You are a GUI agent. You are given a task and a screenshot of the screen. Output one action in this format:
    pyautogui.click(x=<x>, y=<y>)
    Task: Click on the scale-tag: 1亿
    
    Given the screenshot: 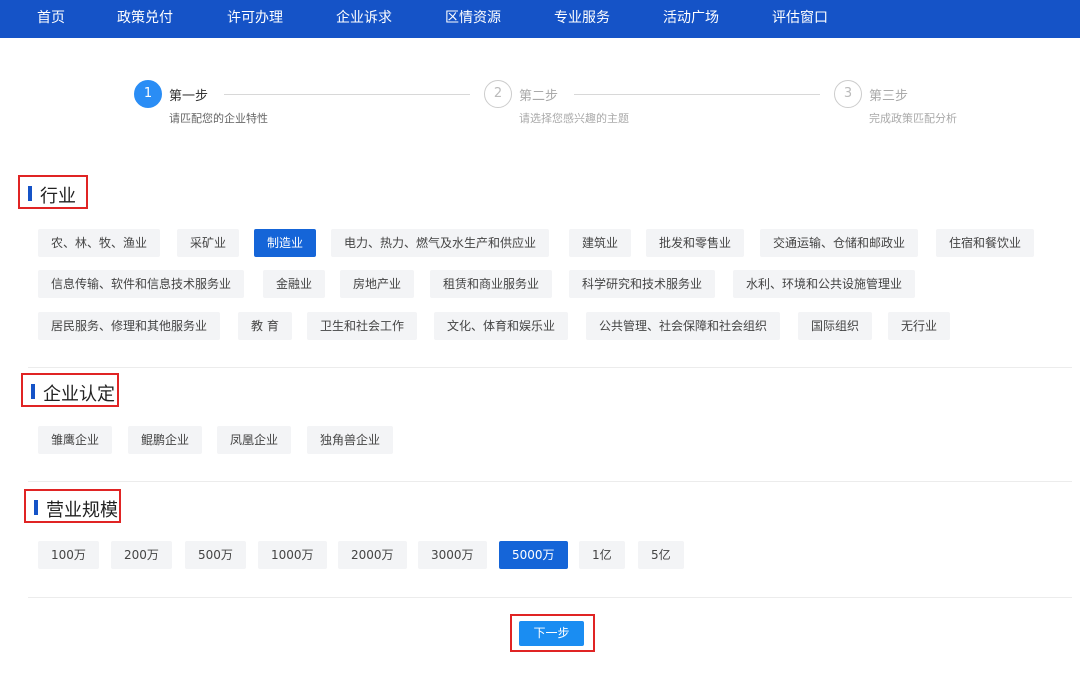 What is the action you would take?
    pyautogui.click(x=602, y=555)
    